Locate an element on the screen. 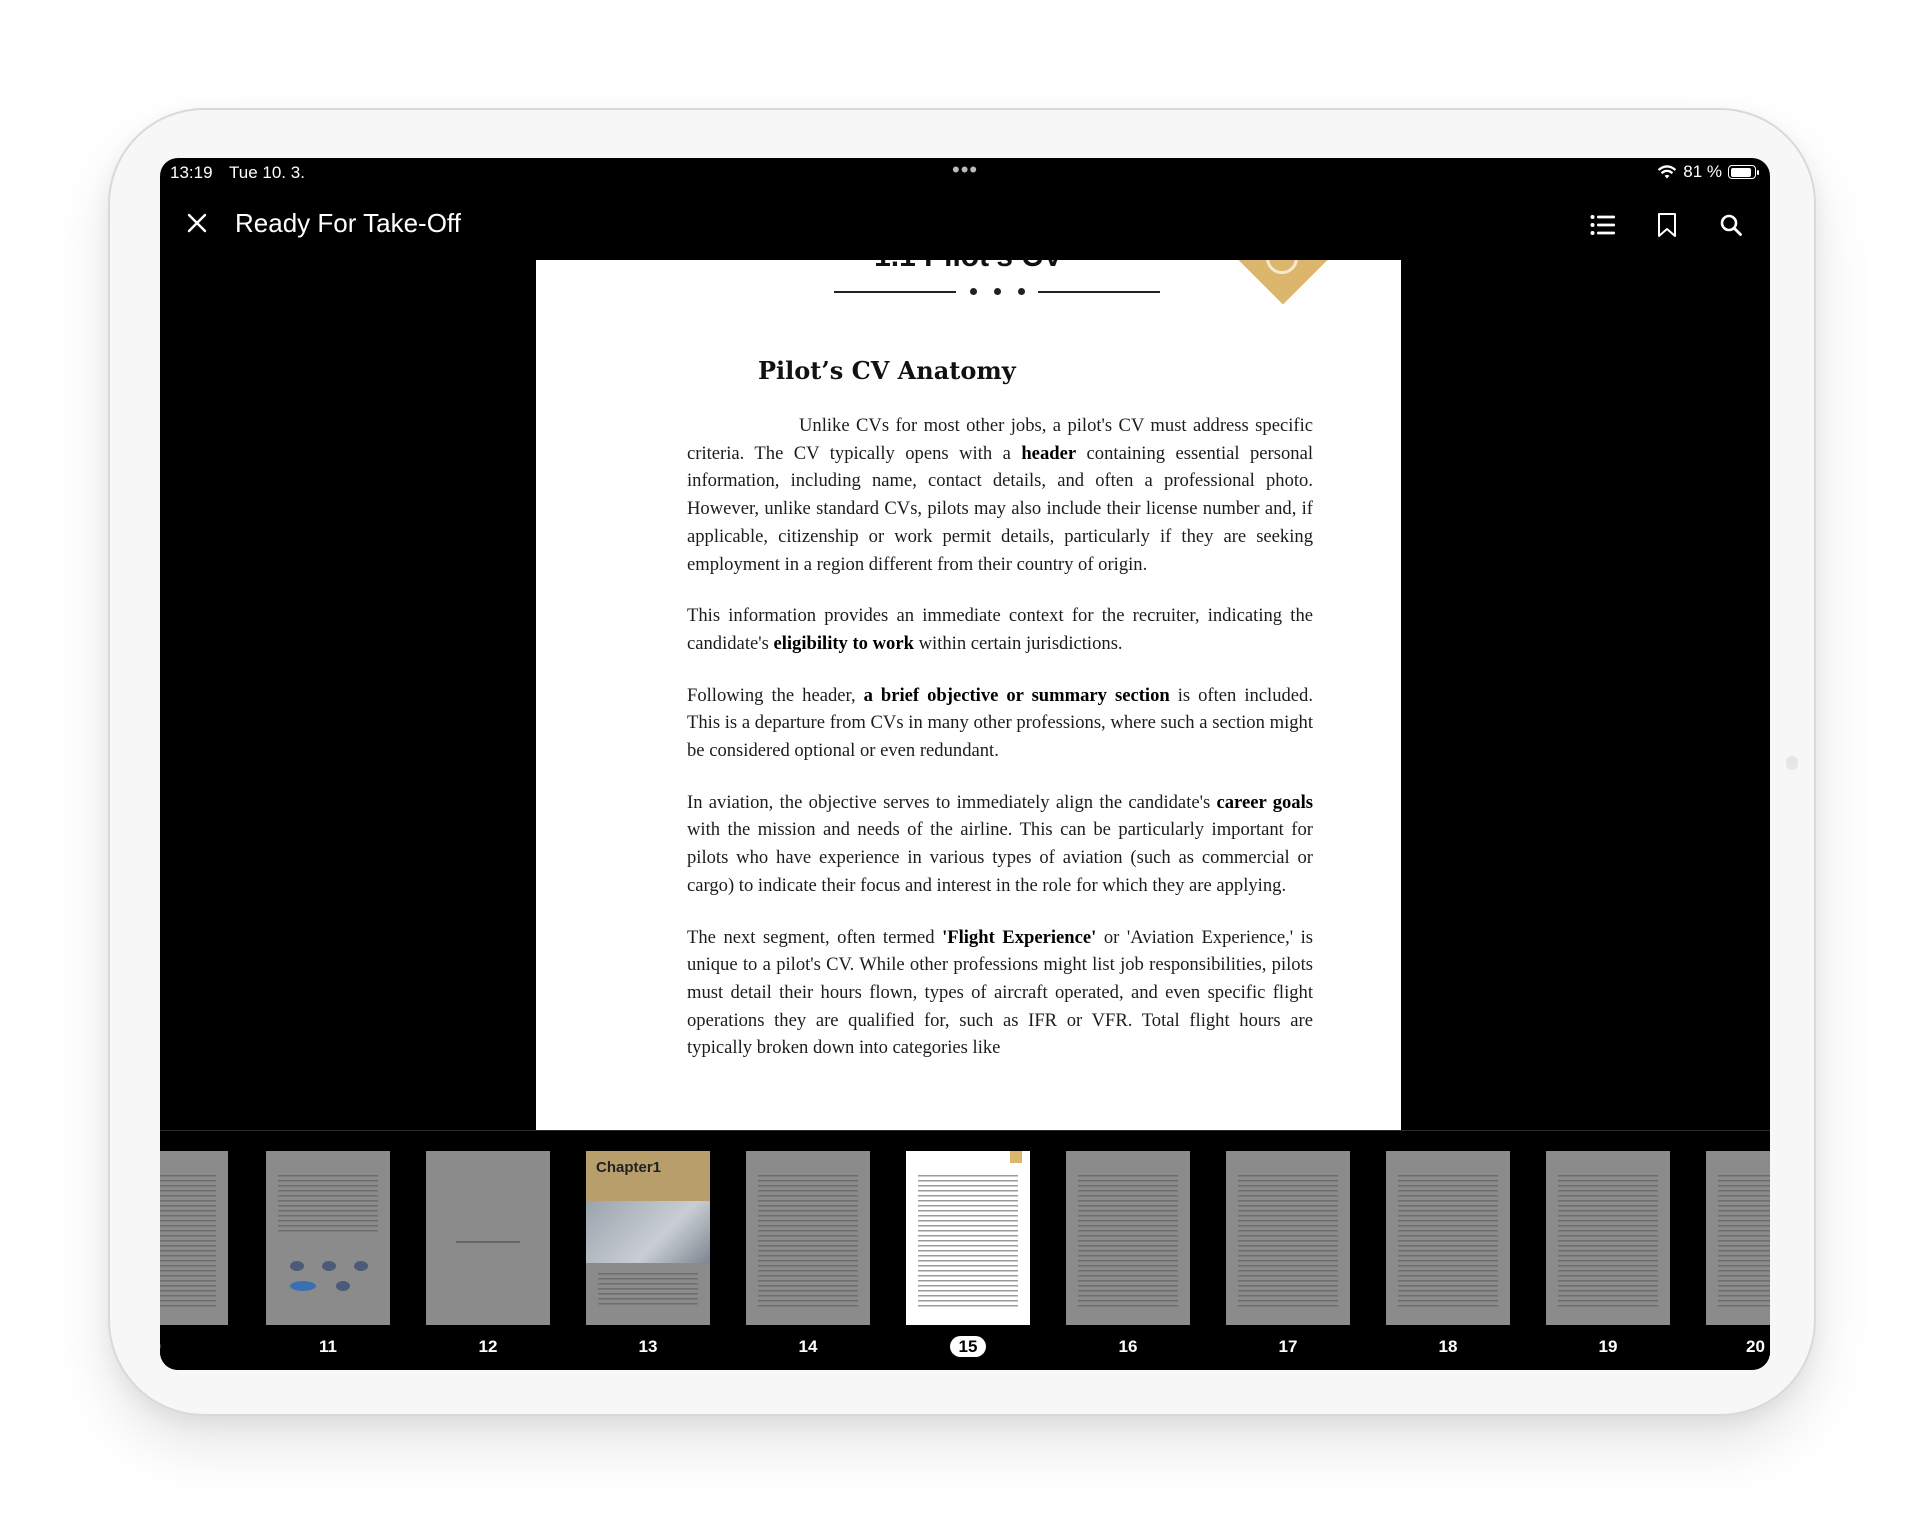  thumbnail-page-13: Chapter1 13 is located at coordinates (648, 1253).